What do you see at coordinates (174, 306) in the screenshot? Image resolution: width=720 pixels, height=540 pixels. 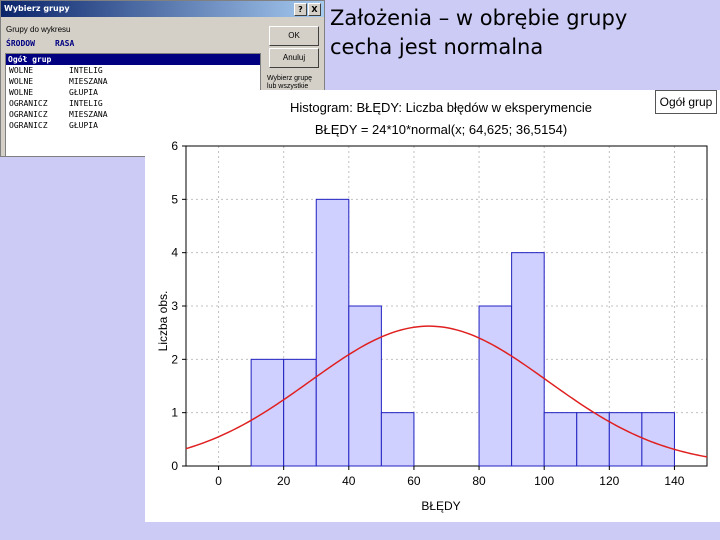 I see `y-tick-label: 3` at bounding box center [174, 306].